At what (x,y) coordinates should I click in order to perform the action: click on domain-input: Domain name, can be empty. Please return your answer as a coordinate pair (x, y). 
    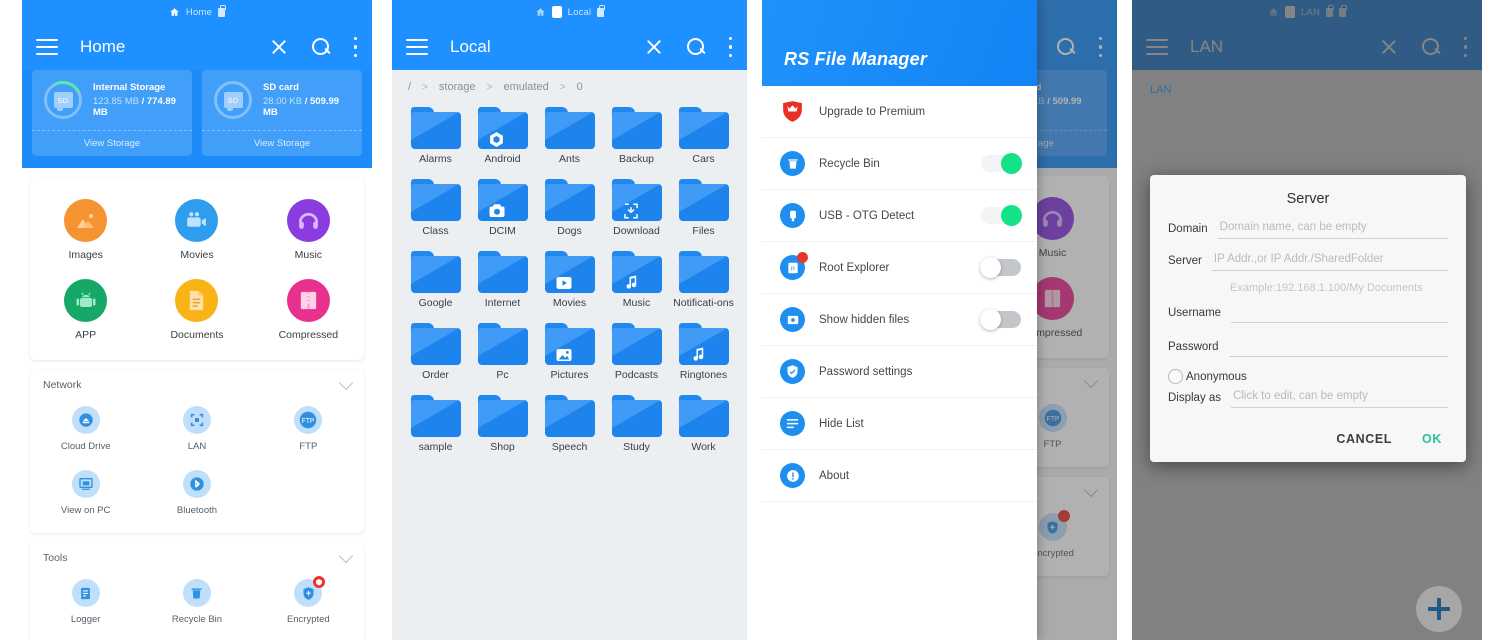
    Looking at the image, I should click on (1332, 230).